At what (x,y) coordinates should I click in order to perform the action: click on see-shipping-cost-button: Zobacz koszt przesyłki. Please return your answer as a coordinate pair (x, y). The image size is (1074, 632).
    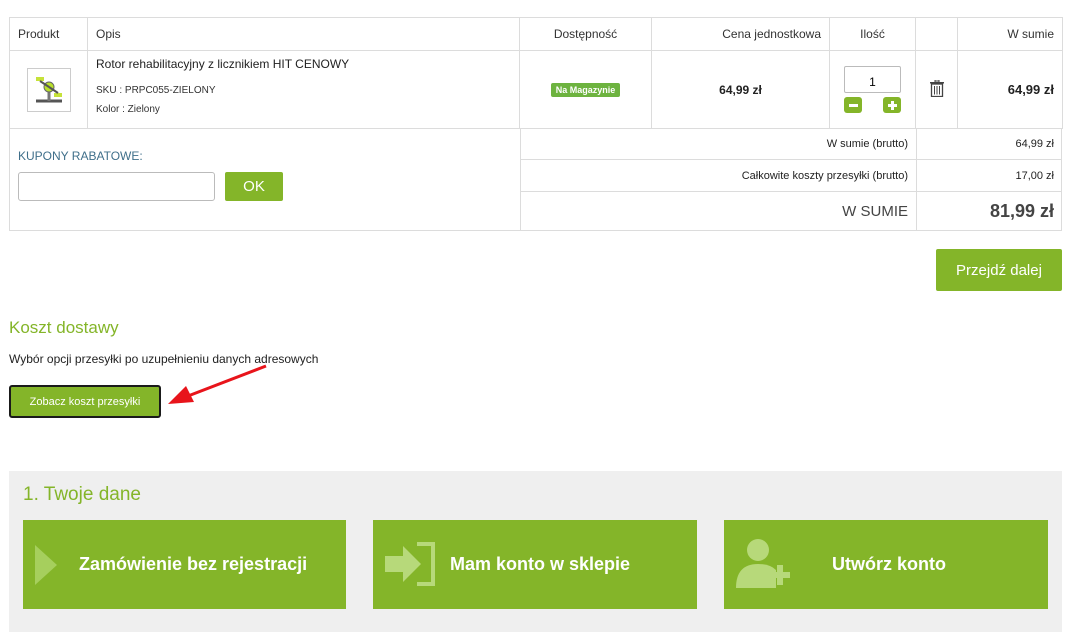
    Looking at the image, I should click on (85, 401).